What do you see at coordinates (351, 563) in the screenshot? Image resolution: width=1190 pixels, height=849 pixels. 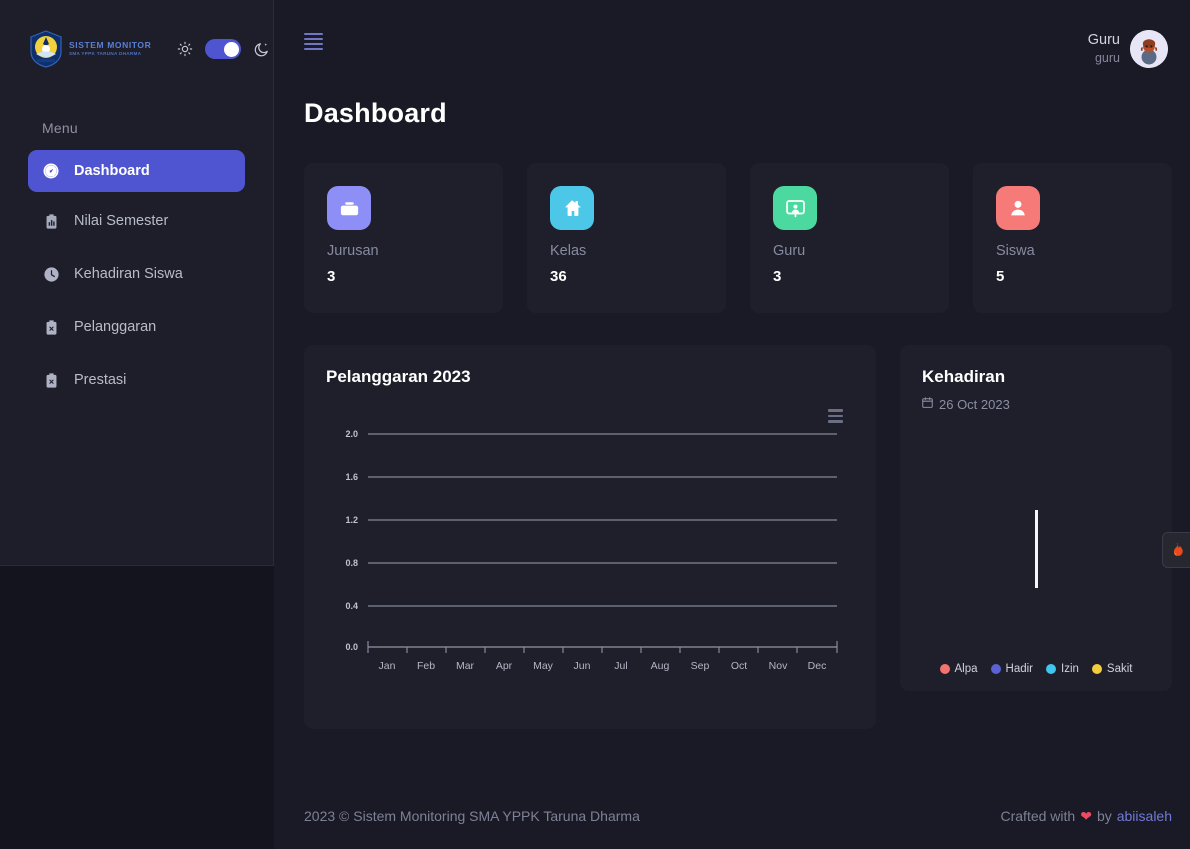 I see `svg-text: 0.8` at bounding box center [351, 563].